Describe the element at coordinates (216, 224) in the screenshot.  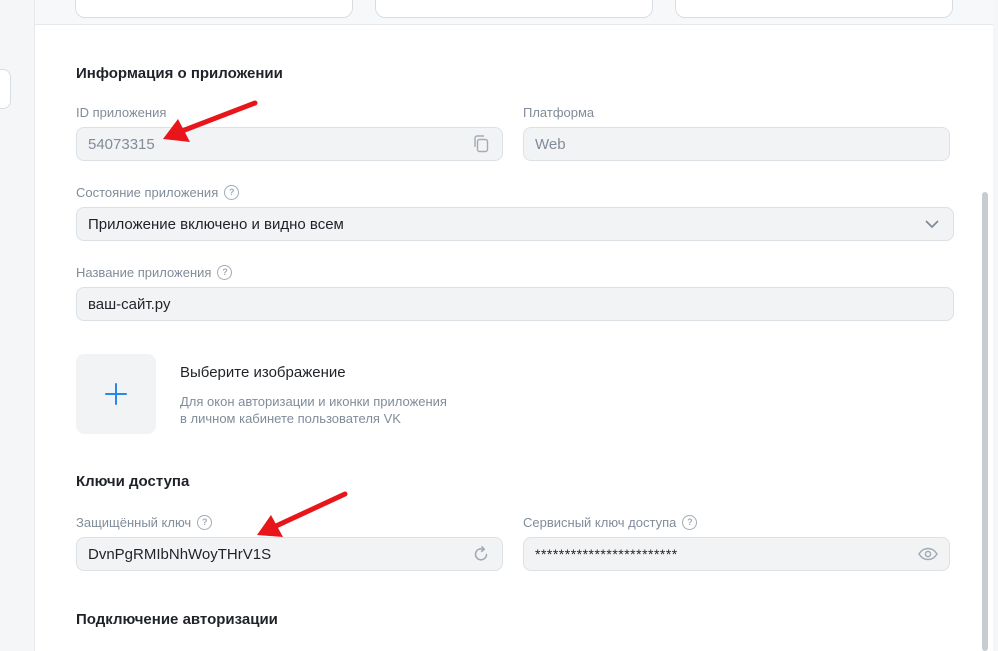
I see `app-state-value: Приложение включено и видно всем` at that location.